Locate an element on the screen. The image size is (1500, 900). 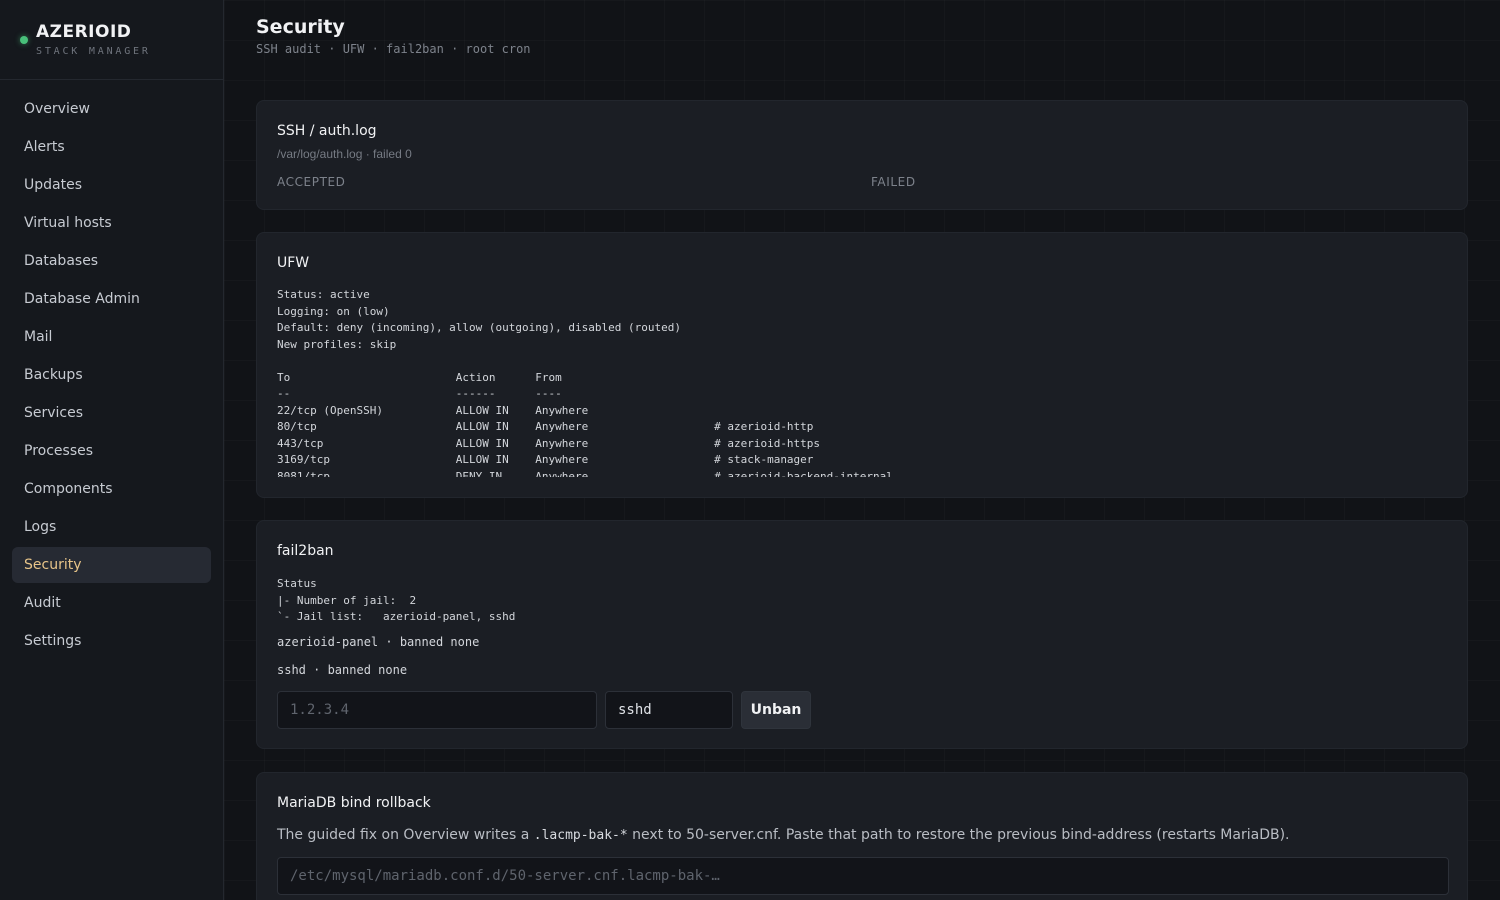
backup-path-input is located at coordinates (863, 876).